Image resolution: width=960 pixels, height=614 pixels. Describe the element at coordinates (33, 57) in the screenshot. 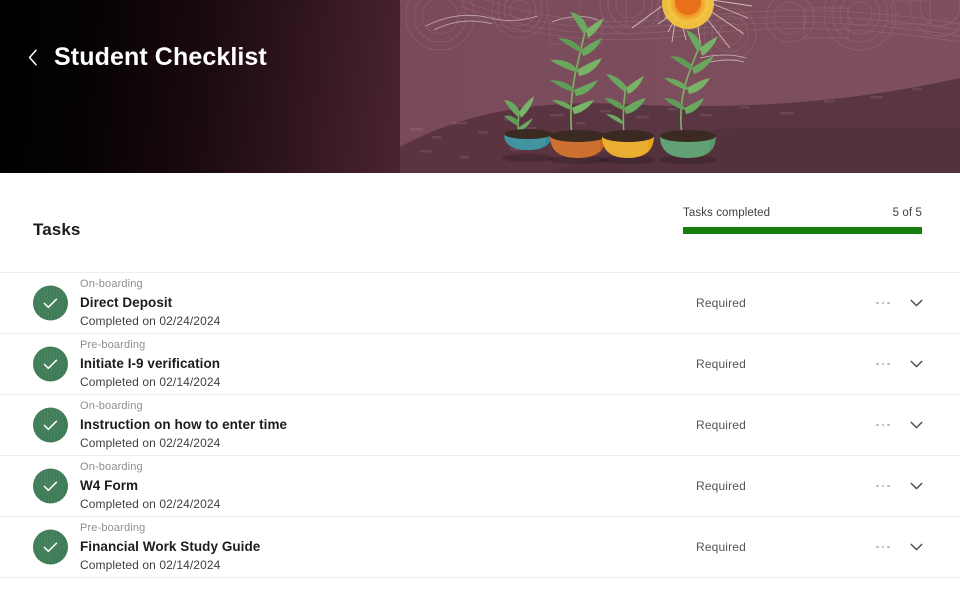

I see `chevron-left-icon` at that location.